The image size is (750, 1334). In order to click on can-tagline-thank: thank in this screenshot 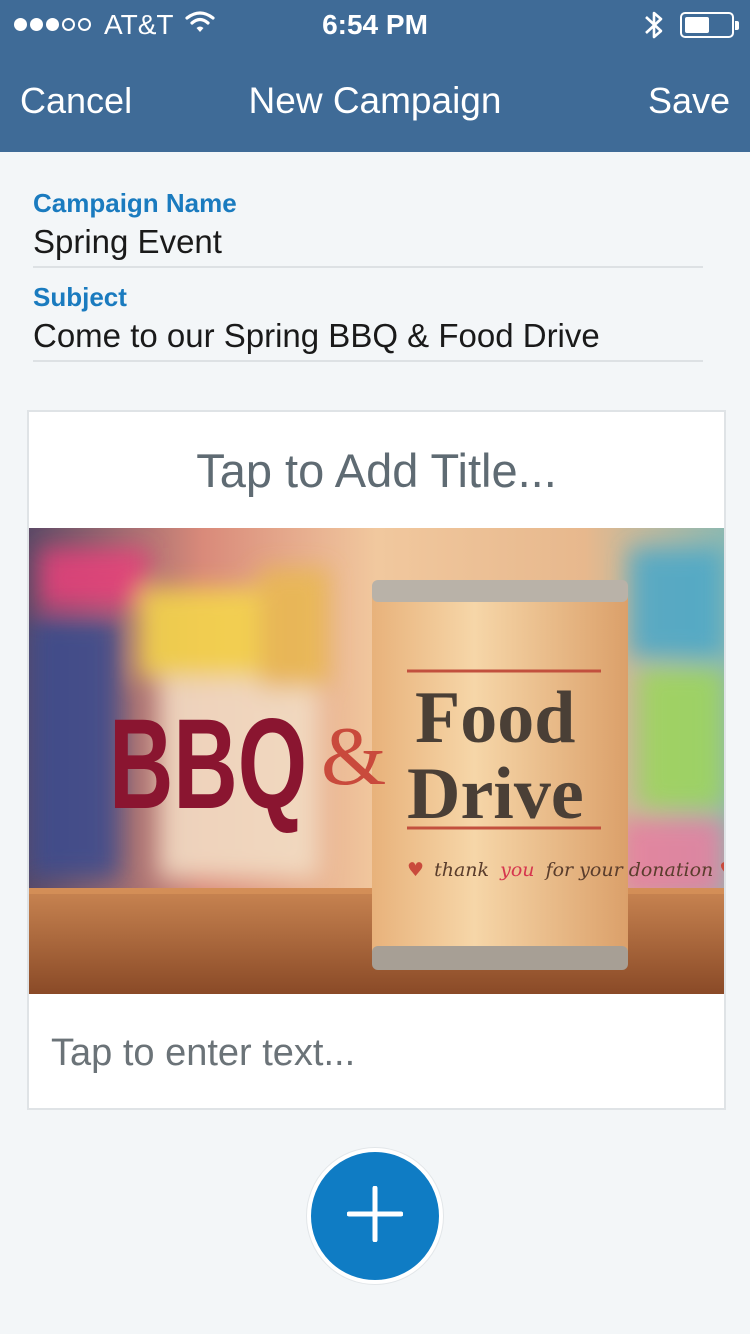, I will do `click(461, 870)`.